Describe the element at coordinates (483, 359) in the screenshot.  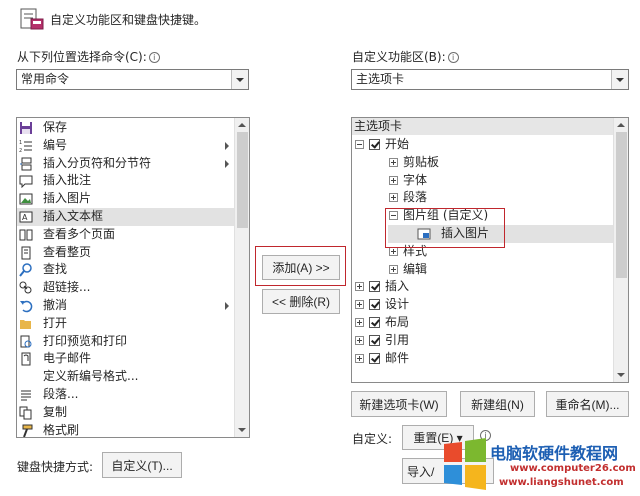
I see `tree-item: 邮件` at that location.